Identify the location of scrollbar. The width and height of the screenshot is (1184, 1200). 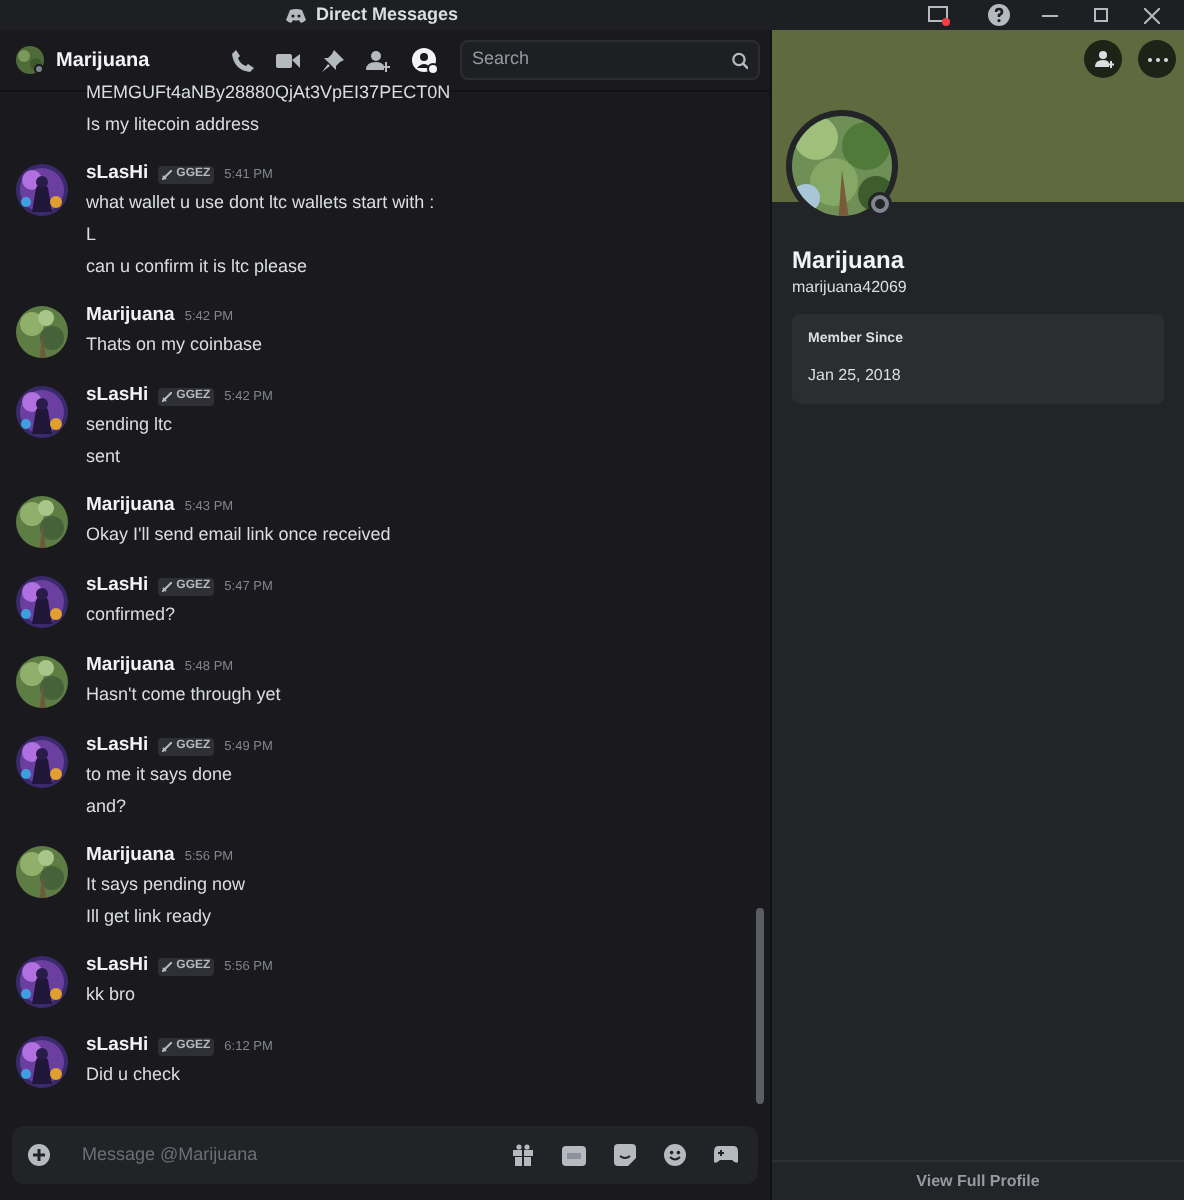
(760, 1006).